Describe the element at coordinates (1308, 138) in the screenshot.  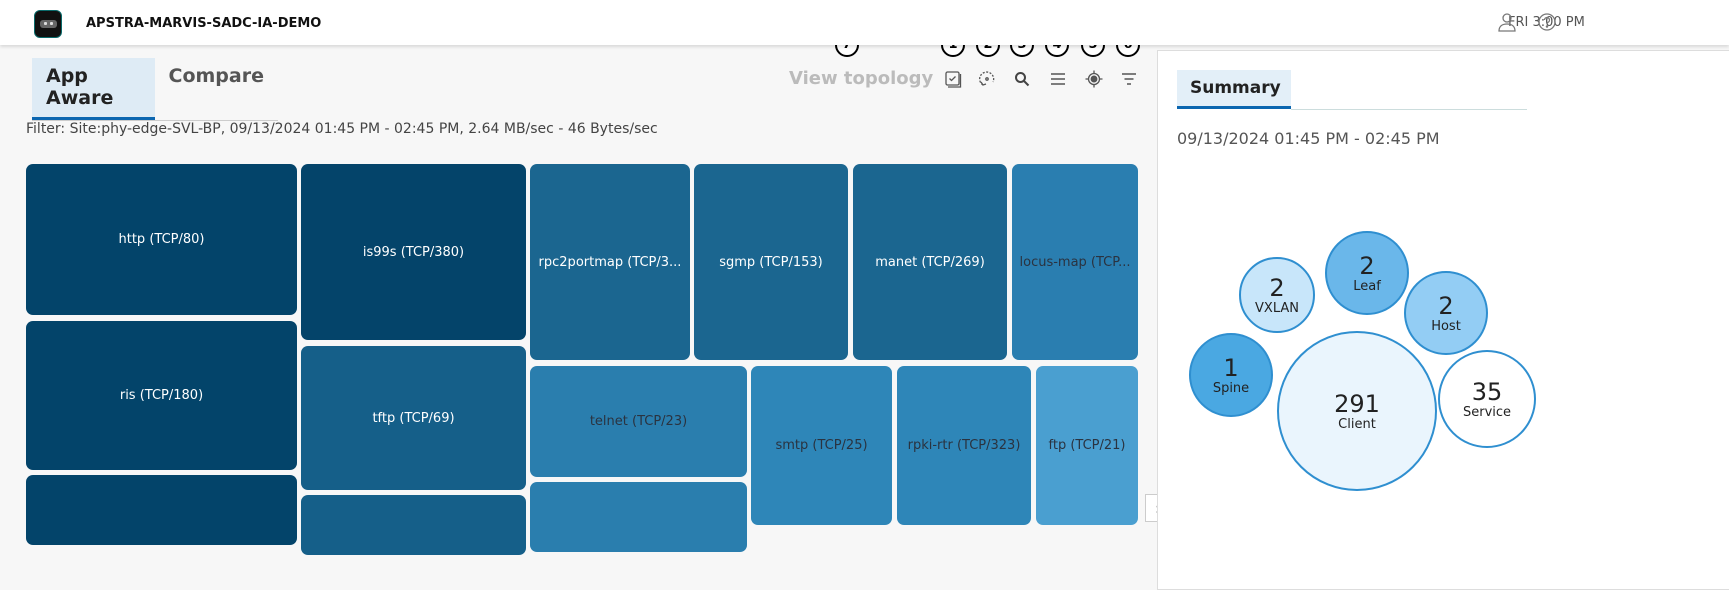
I see `summary-time-range: 09/13/2024 01:45 PM - 02:45 PM` at that location.